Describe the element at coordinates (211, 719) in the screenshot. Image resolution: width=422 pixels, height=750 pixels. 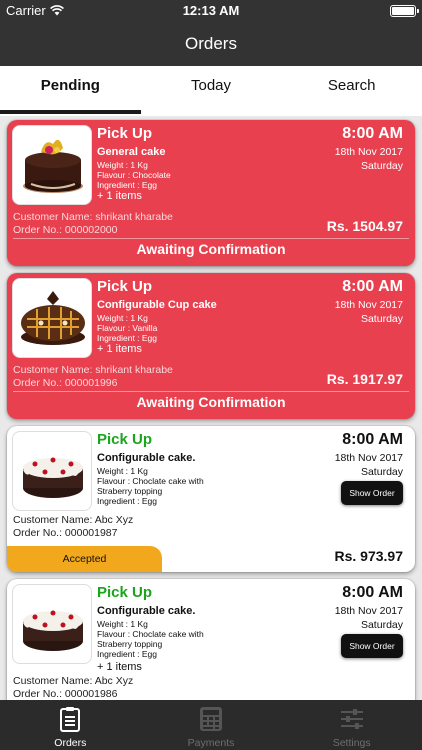
I see `payments-calculator-icon` at that location.